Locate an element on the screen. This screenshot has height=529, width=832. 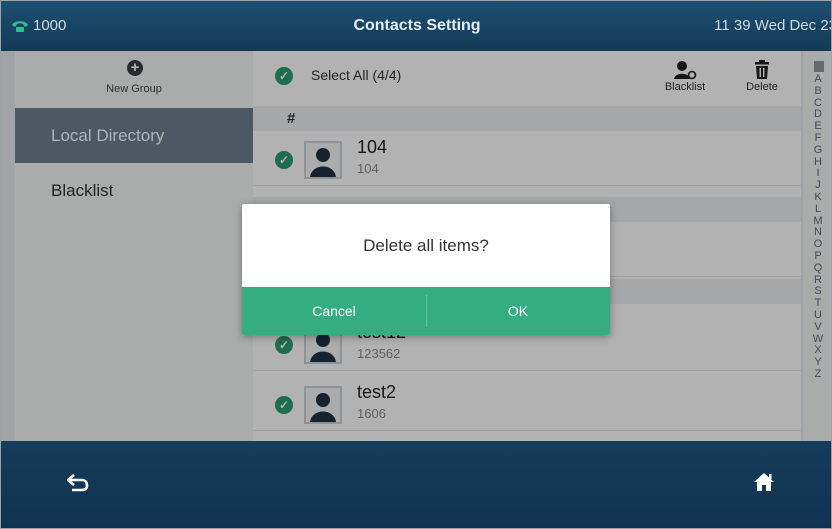
home-icon is located at coordinates (764, 484).